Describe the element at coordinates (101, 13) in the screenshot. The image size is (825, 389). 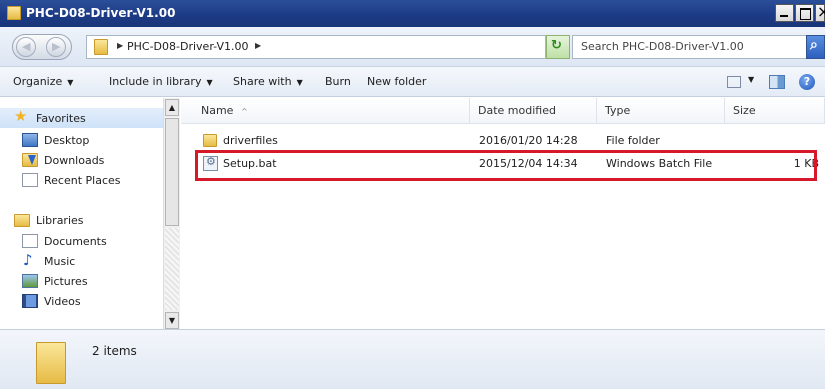
I see `window-title: PHC-D08-Driver-V1.00` at that location.